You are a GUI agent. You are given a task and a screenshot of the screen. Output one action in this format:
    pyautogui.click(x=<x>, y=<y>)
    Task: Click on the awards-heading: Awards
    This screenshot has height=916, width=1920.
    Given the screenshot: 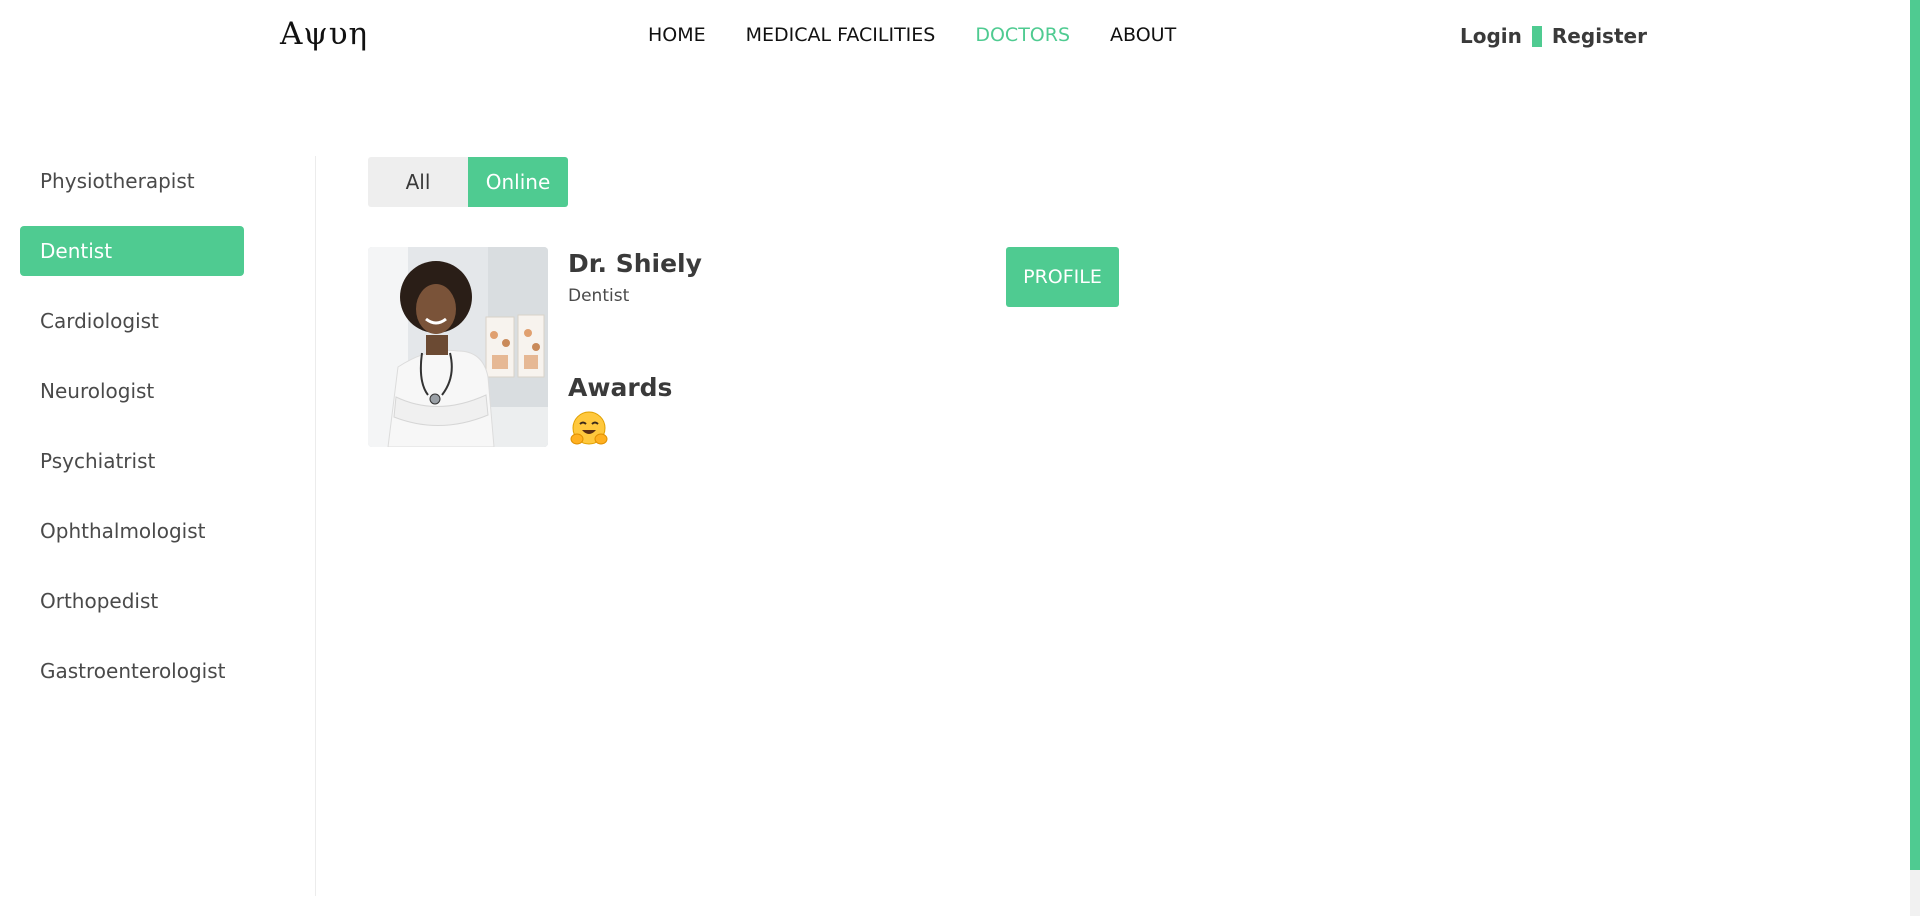 What is the action you would take?
    pyautogui.click(x=620, y=387)
    